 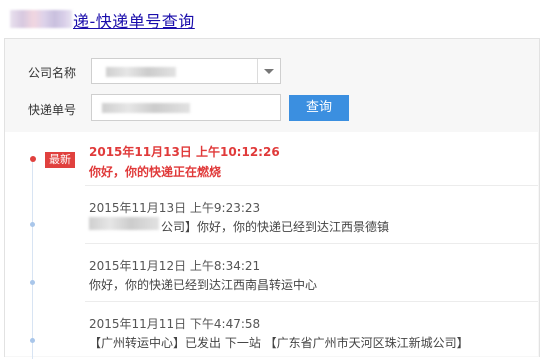 I want to click on entry-time: 2015年11月11日 下午4:47:58, so click(x=175, y=324).